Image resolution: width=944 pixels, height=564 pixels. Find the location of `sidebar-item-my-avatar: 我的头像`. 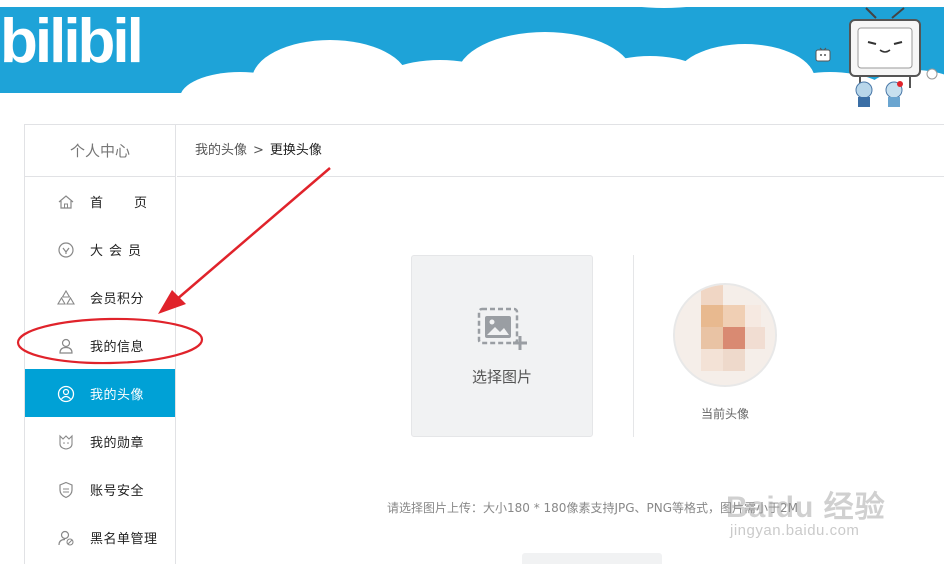

sidebar-item-my-avatar: 我的头像 is located at coordinates (100, 393).